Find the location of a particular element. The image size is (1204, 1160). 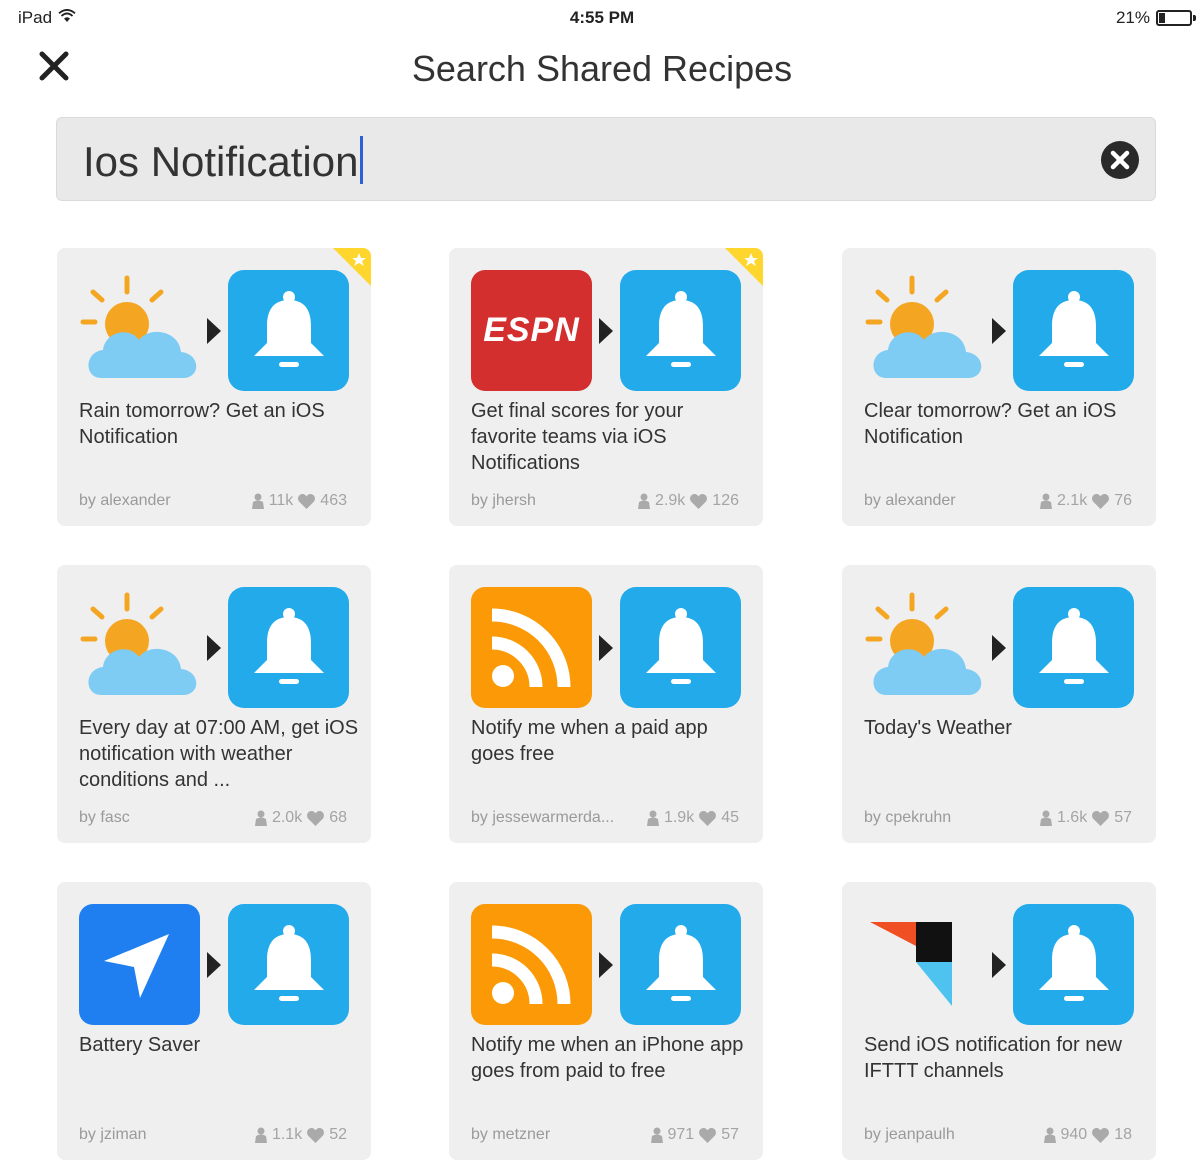

recipe-stats: 1.1k 52 is located at coordinates (300, 1135).